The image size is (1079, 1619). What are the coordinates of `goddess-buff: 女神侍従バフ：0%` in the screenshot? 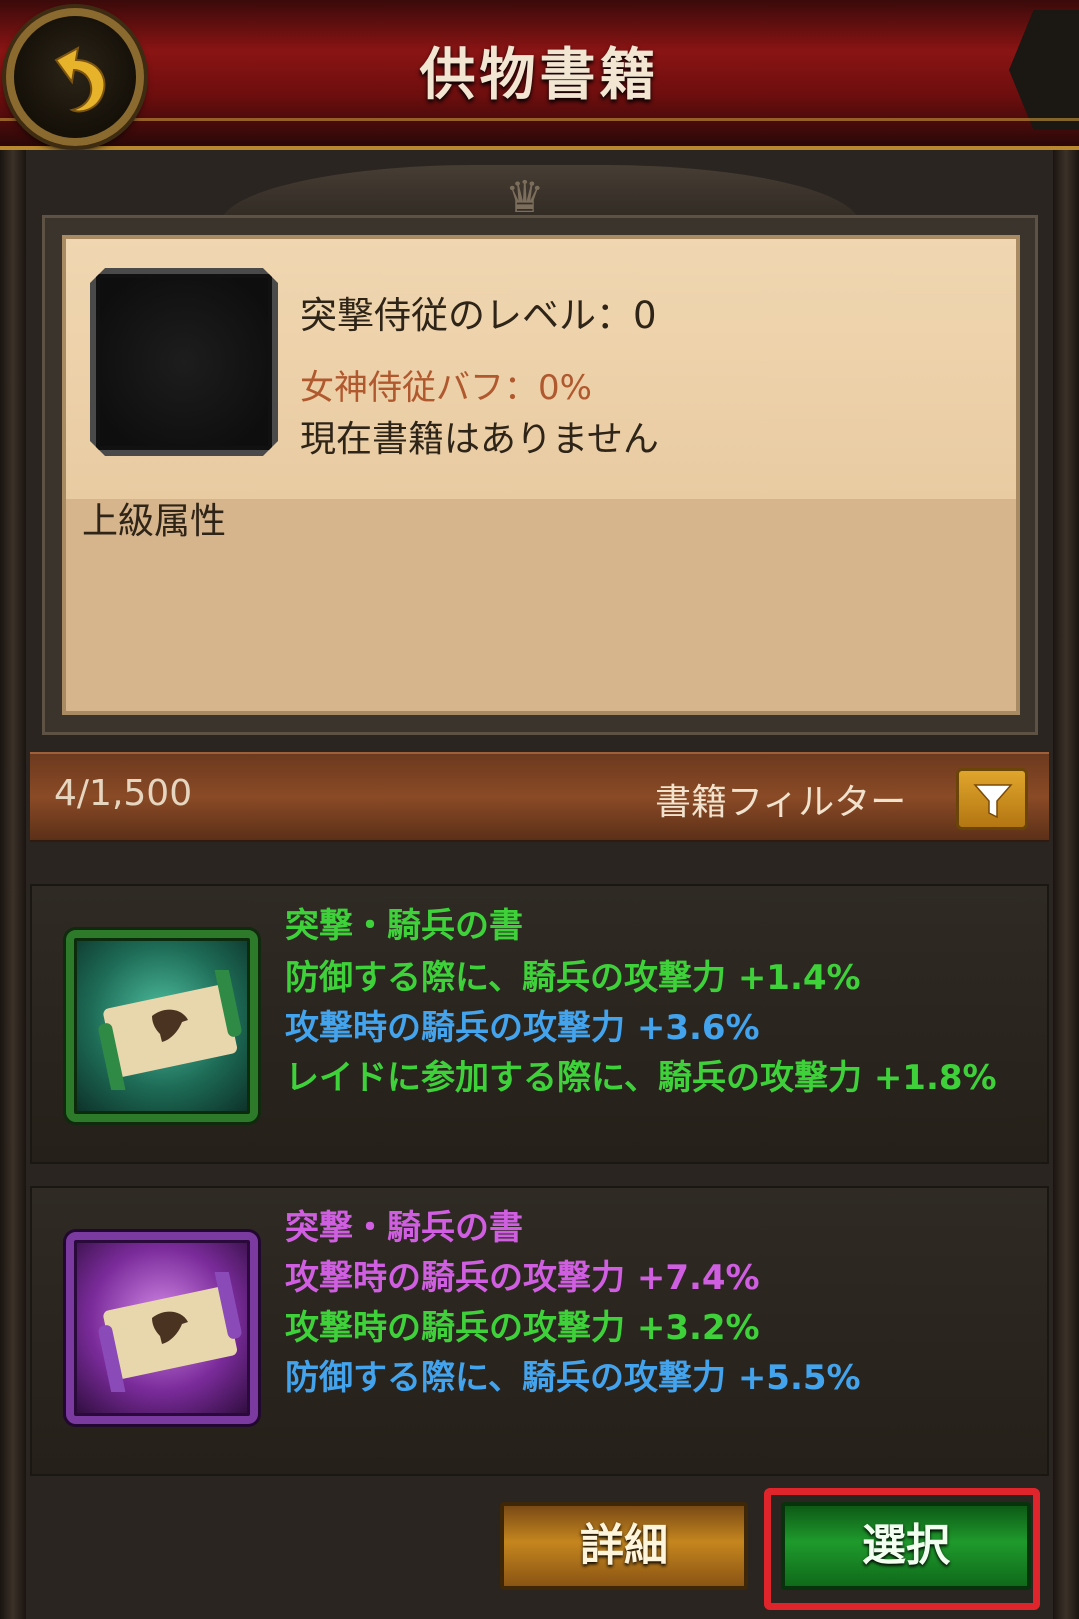 It's located at (446, 388).